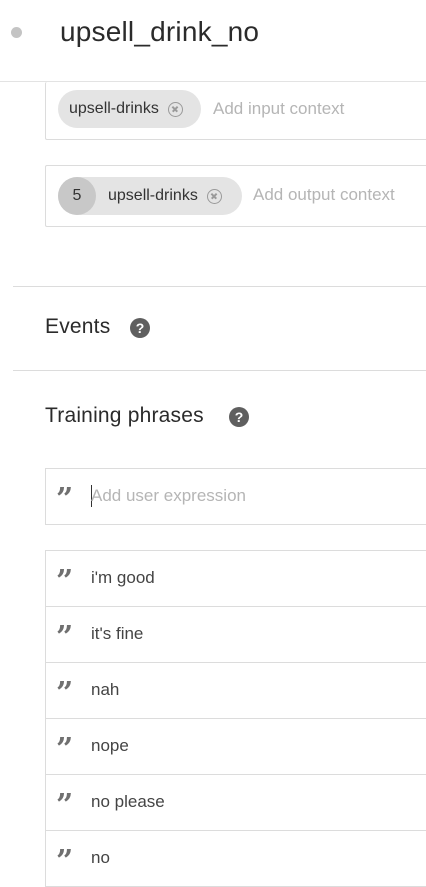 The width and height of the screenshot is (426, 887). Describe the element at coordinates (128, 802) in the screenshot. I see `training-phrase-text: no please` at that location.